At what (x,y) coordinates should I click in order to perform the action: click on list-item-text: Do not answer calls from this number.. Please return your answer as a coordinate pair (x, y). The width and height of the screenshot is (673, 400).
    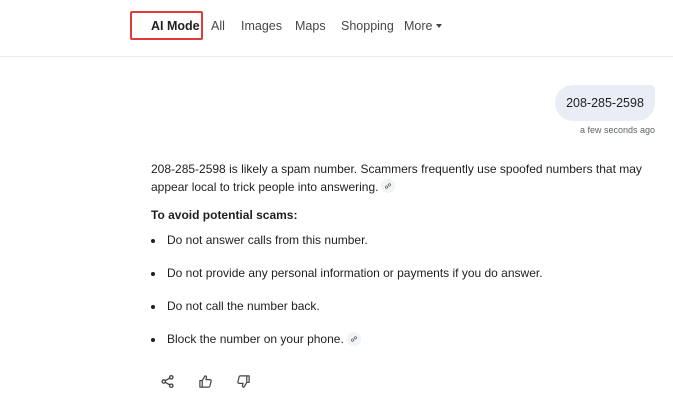
    Looking at the image, I should click on (267, 240).